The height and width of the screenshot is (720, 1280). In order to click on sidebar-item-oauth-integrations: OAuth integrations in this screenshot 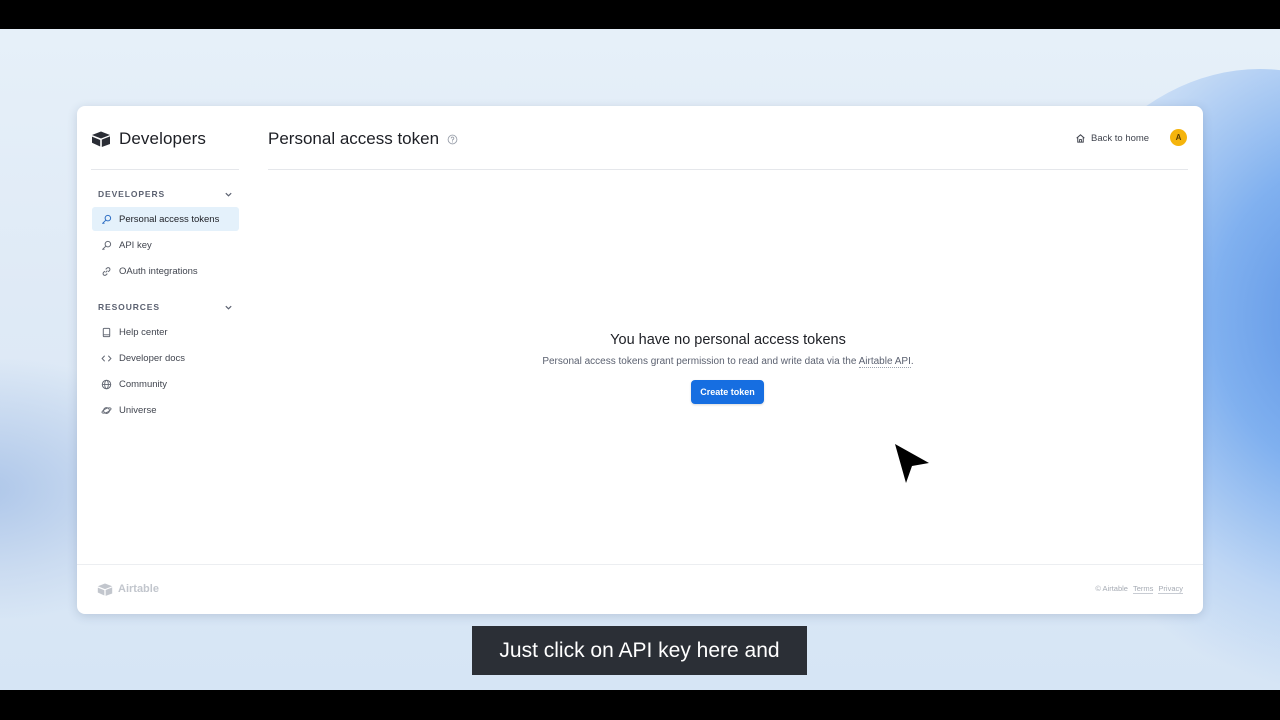, I will do `click(165, 271)`.